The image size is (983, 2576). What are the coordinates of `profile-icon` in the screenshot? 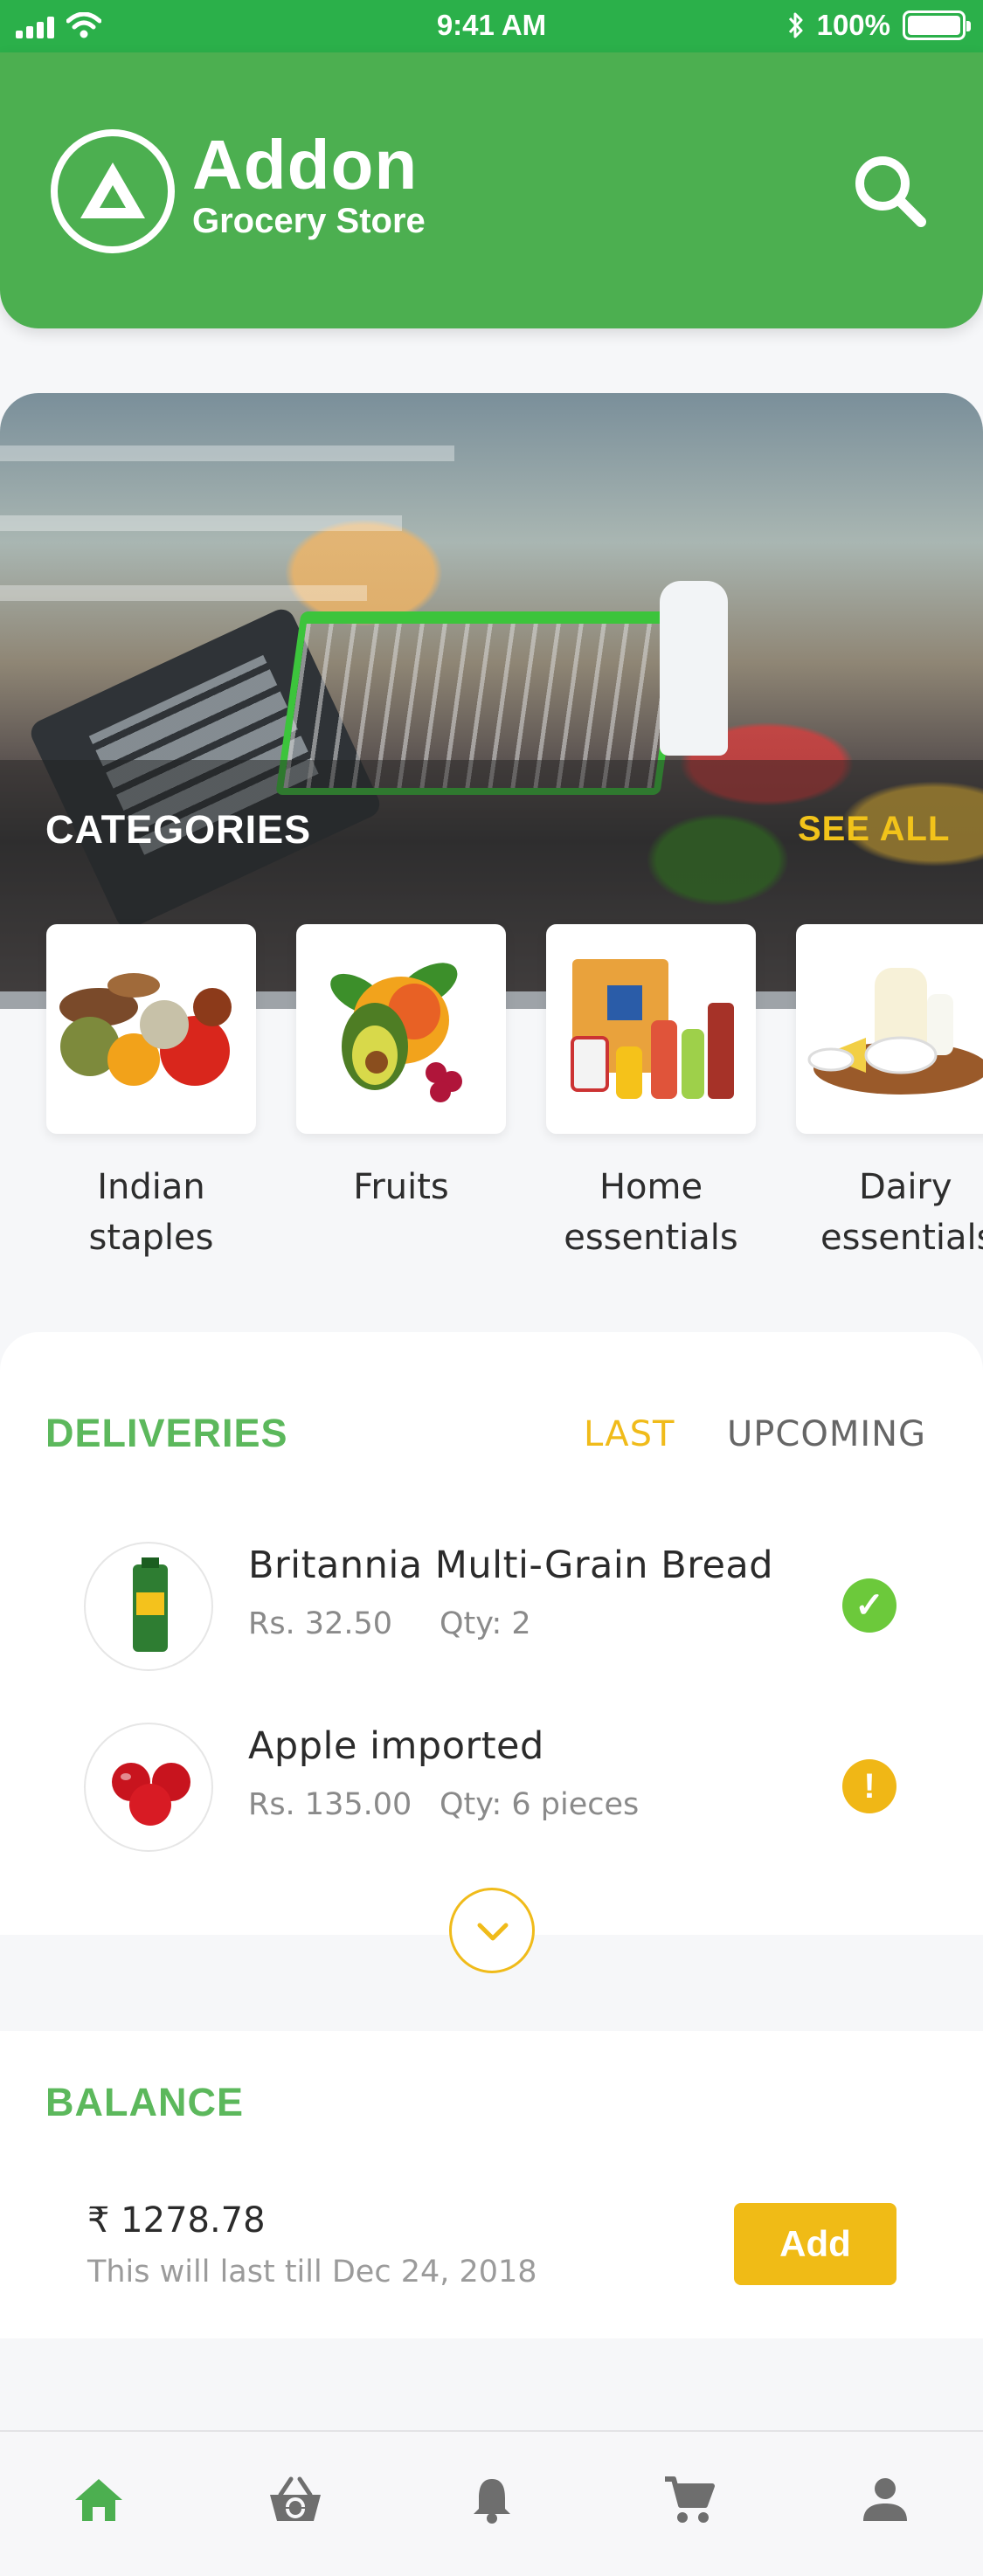 It's located at (885, 2499).